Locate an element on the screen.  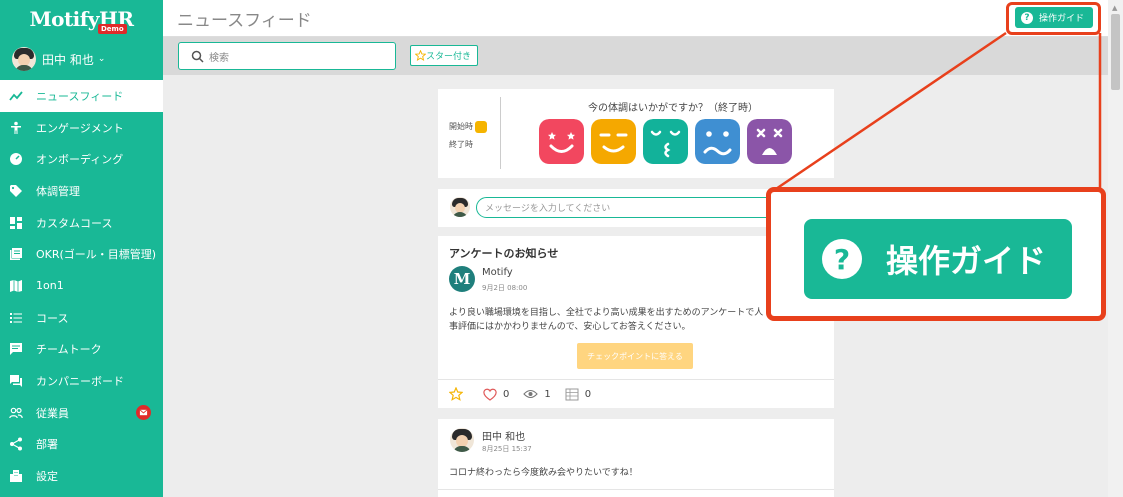
demo-badge: Demo is located at coordinates (112, 29).